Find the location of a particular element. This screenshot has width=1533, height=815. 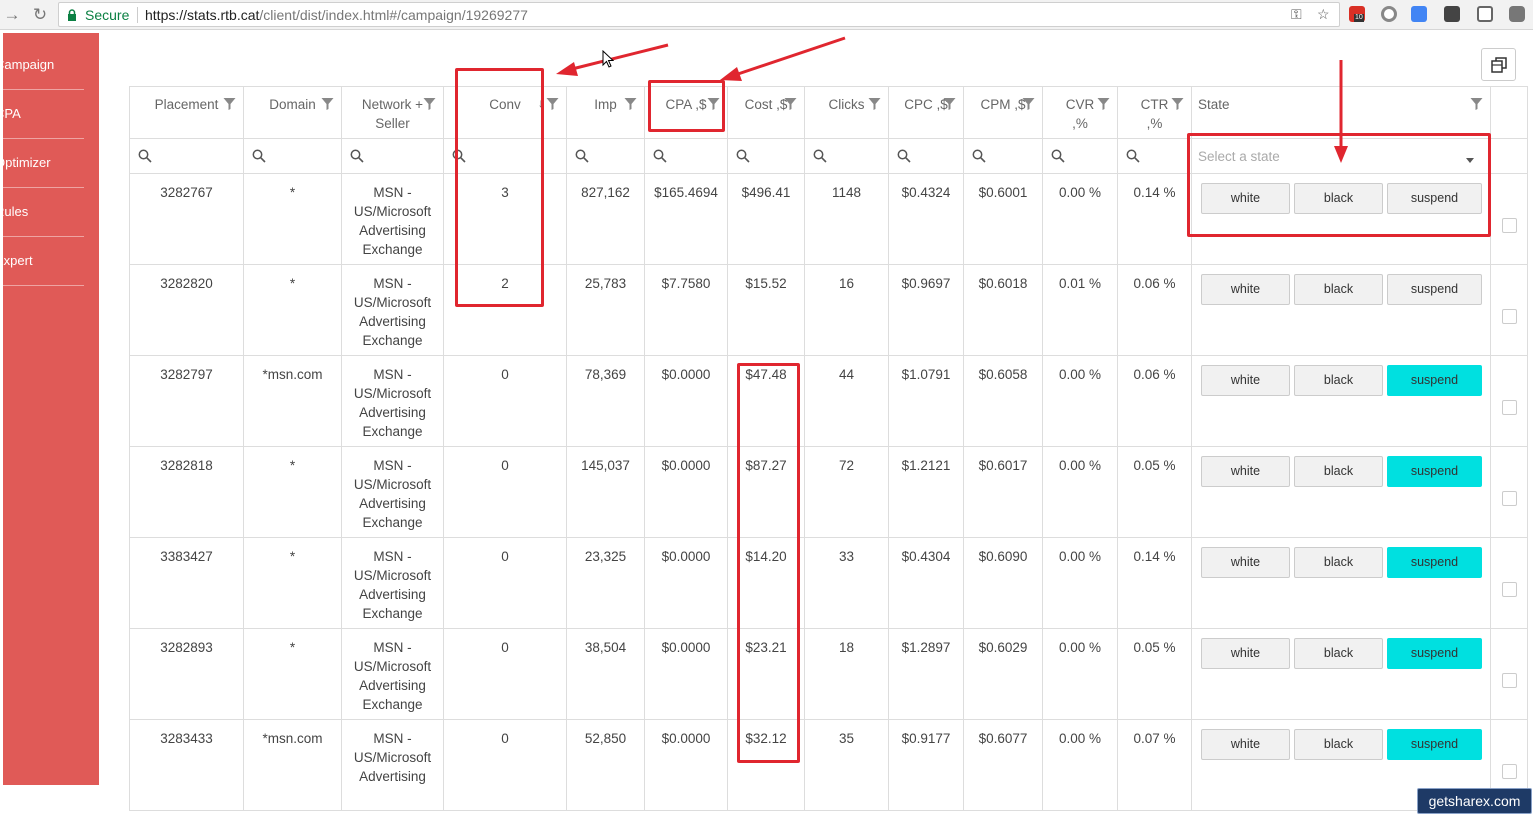

camera-extension-icon is located at coordinates (1517, 14).